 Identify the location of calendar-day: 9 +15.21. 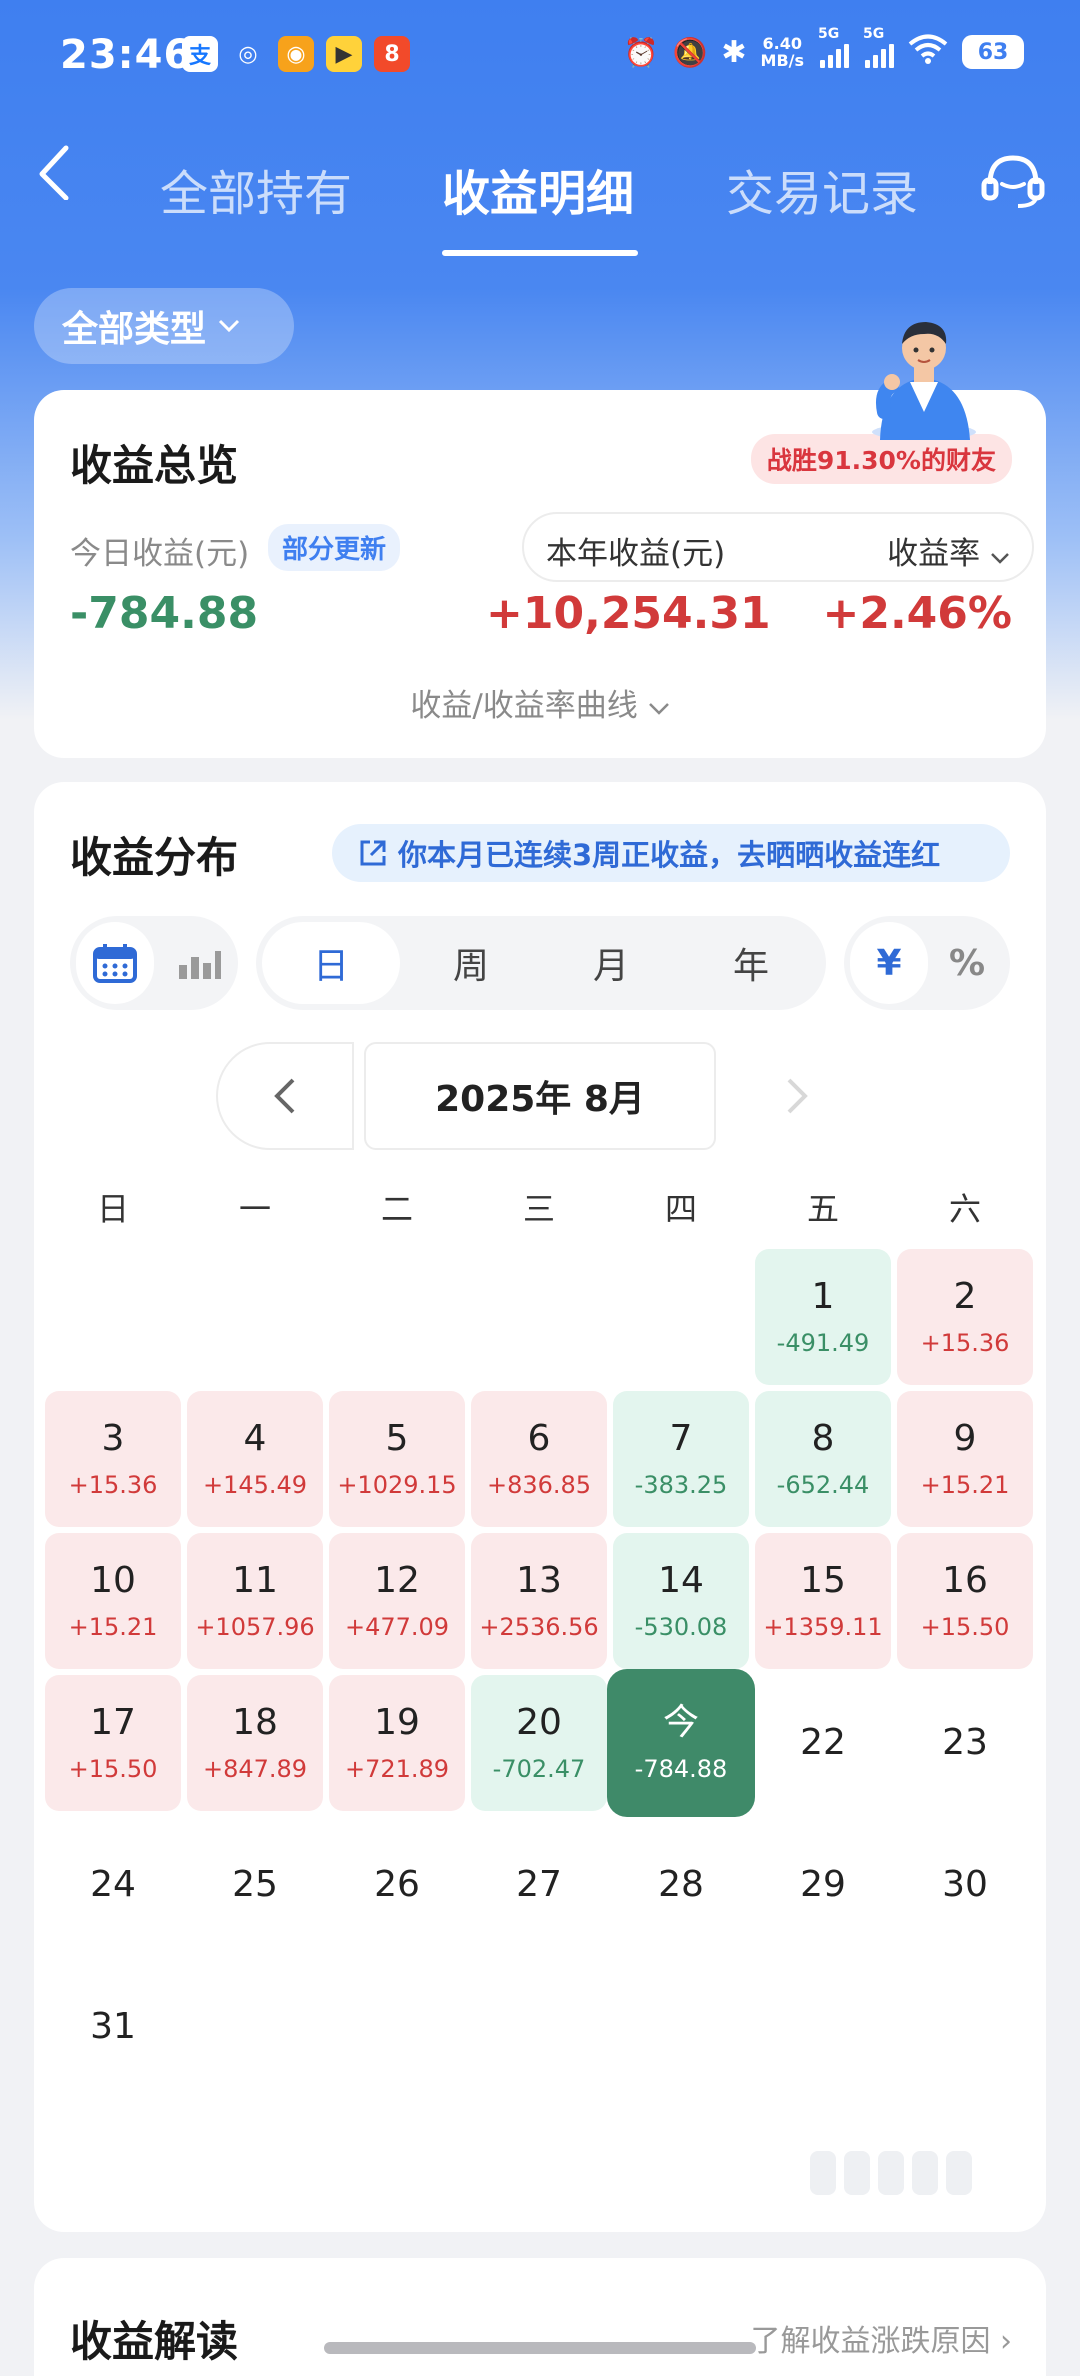
(965, 1459).